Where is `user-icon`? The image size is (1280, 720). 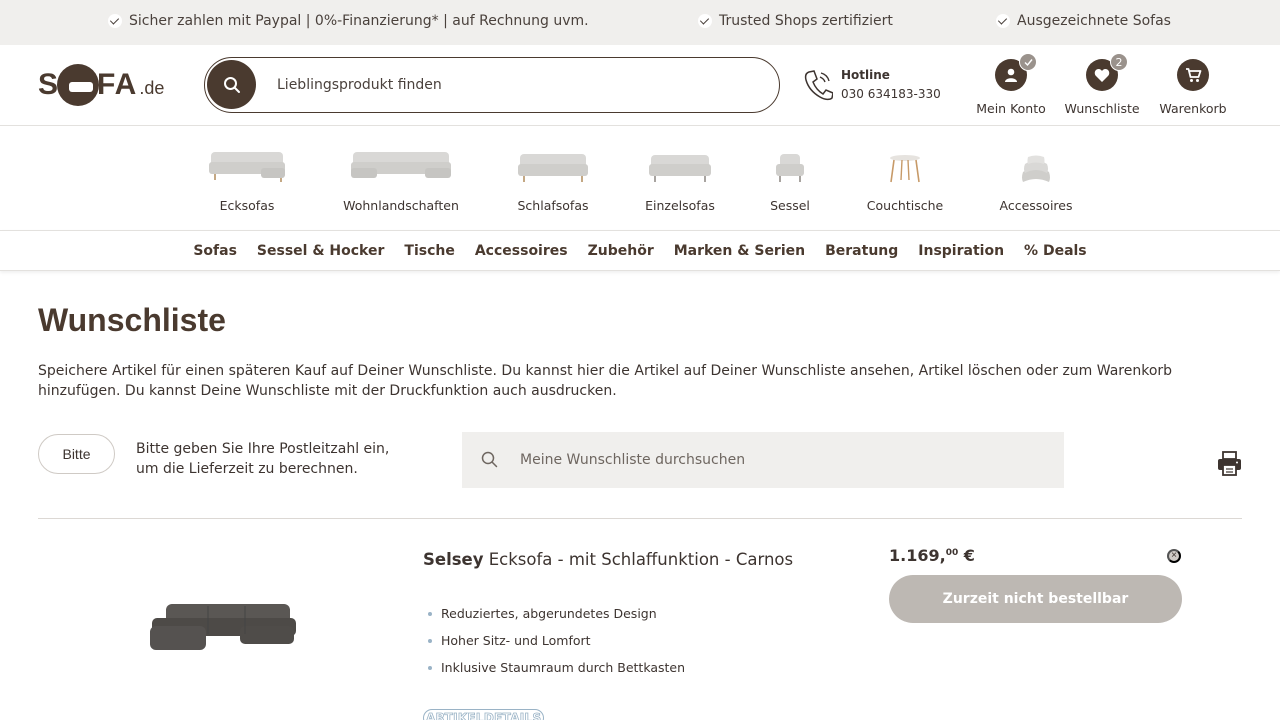
user-icon is located at coordinates (1011, 75).